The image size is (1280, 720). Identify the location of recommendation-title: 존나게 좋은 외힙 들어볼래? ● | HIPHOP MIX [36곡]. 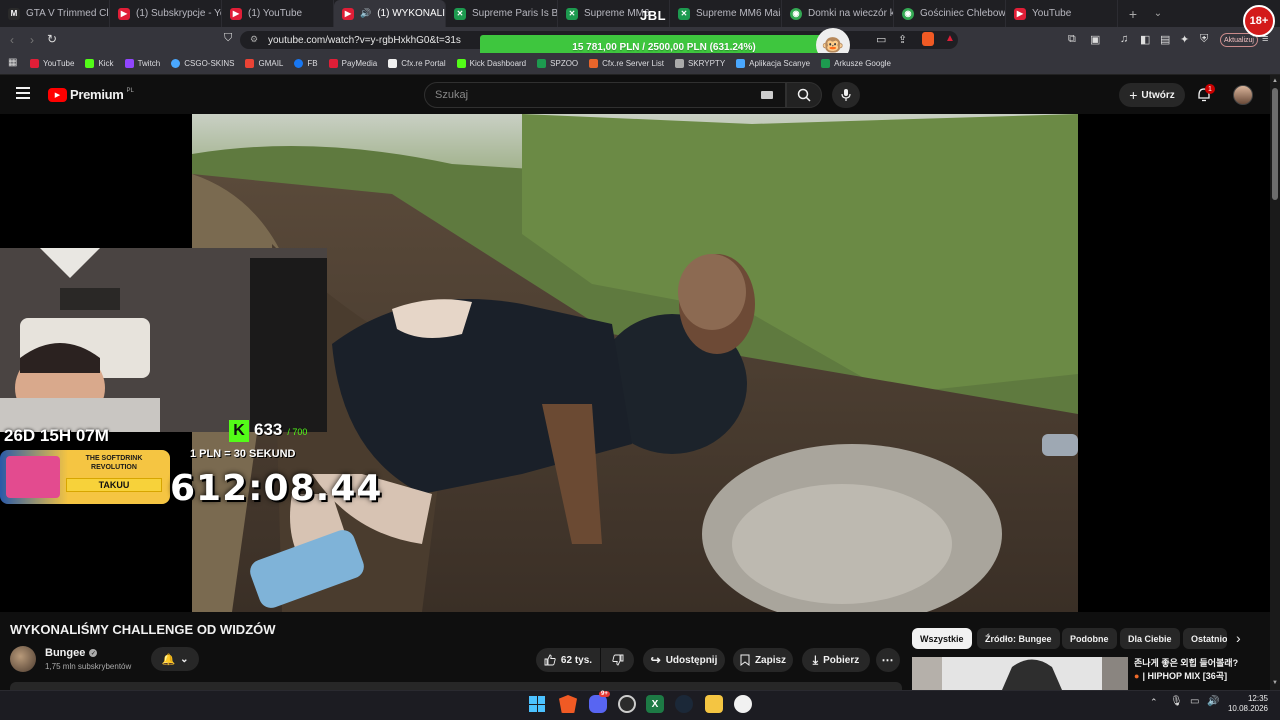
(1199, 670).